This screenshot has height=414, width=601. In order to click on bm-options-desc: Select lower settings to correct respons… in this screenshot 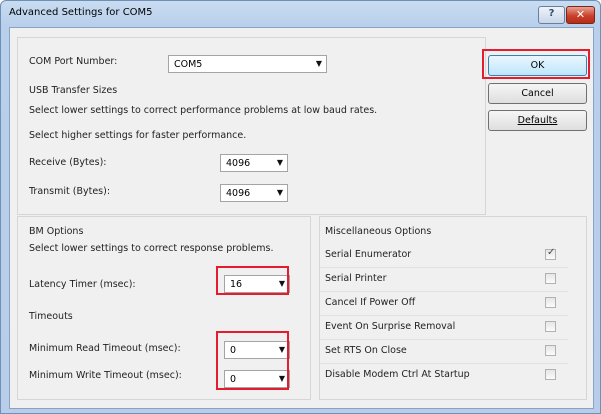, I will do `click(151, 248)`.